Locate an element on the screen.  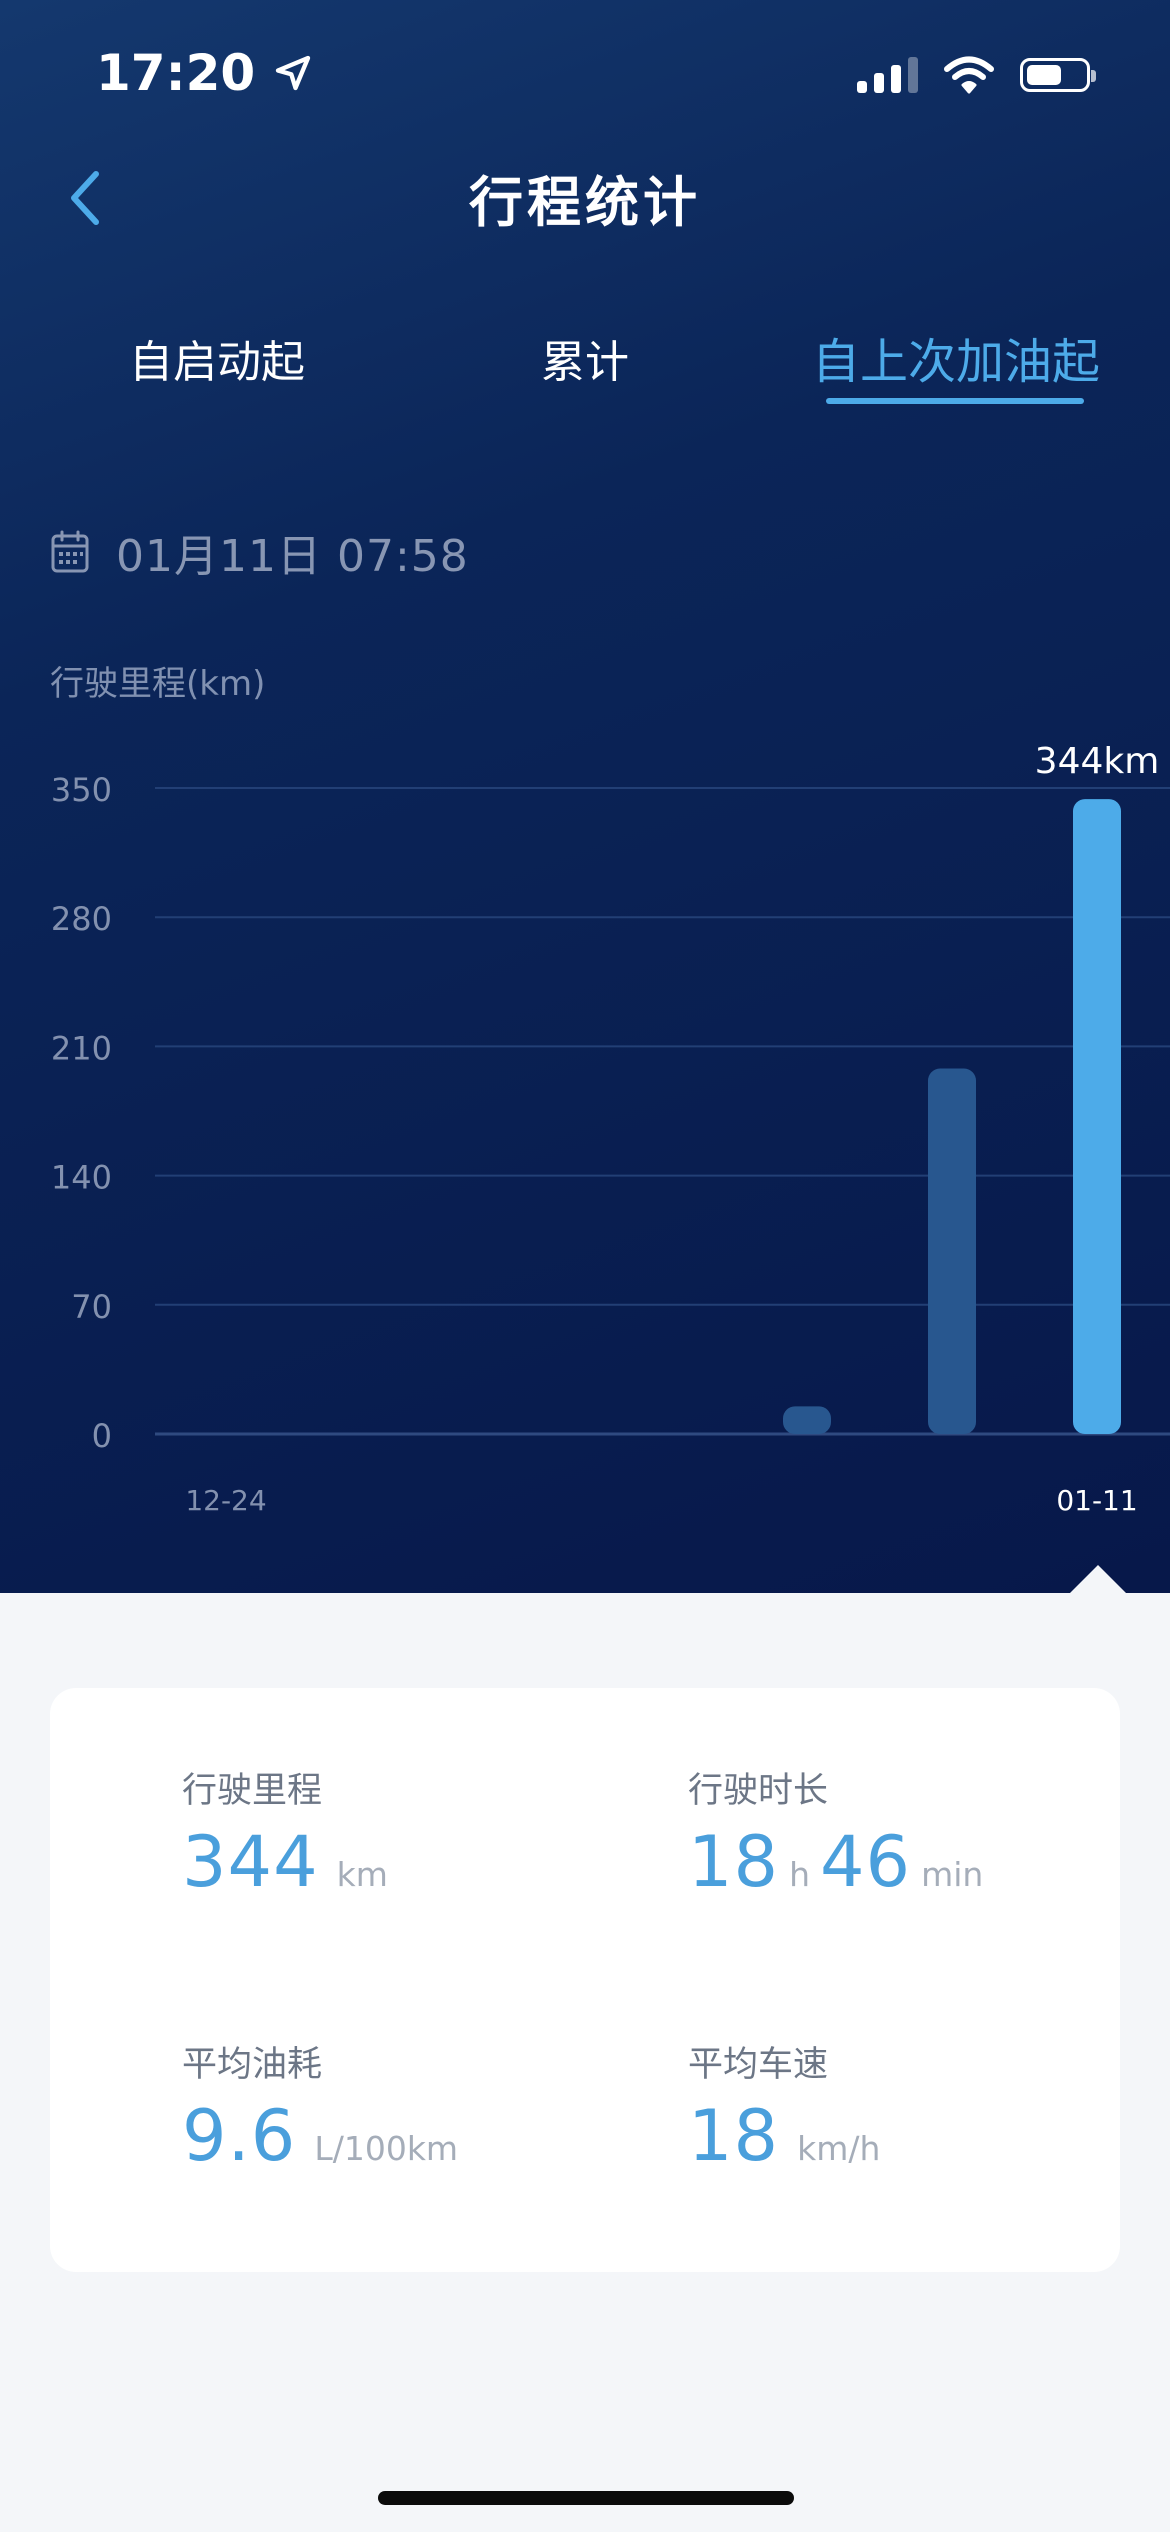
tab-cumulative: 累计 is located at coordinates (585, 358).